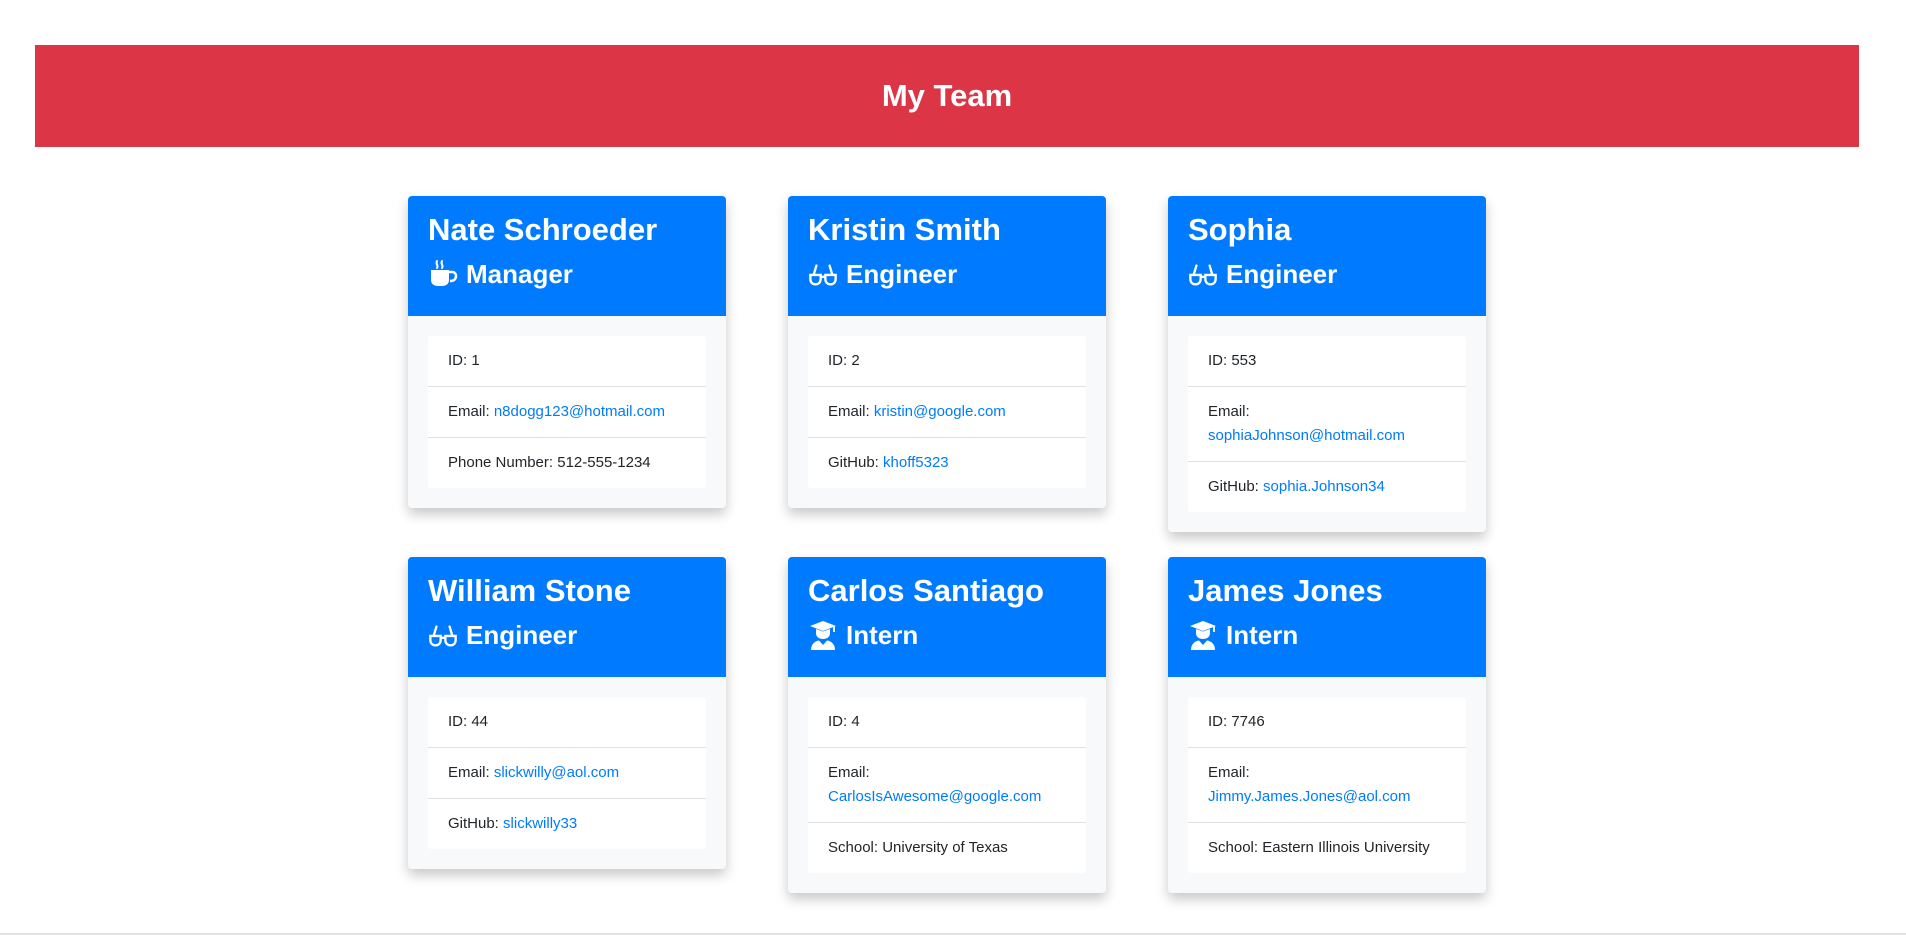  I want to click on employee-email: Email: CarlosIsAwesome@google.com, so click(947, 784).